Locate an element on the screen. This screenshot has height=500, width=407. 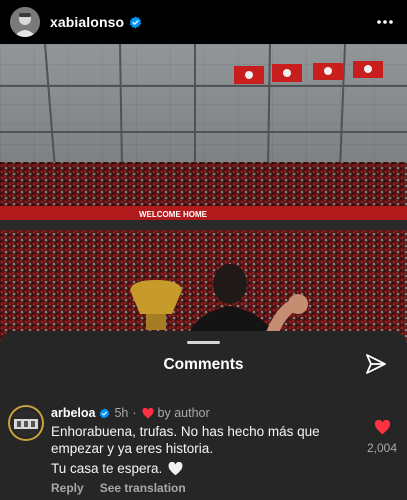
commenter-username: arbeloa is located at coordinates (73, 413).